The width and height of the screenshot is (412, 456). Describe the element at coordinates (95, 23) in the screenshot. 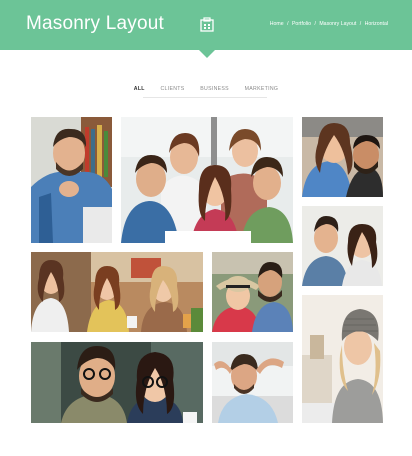

I see `page-title: Masonry Layout` at that location.